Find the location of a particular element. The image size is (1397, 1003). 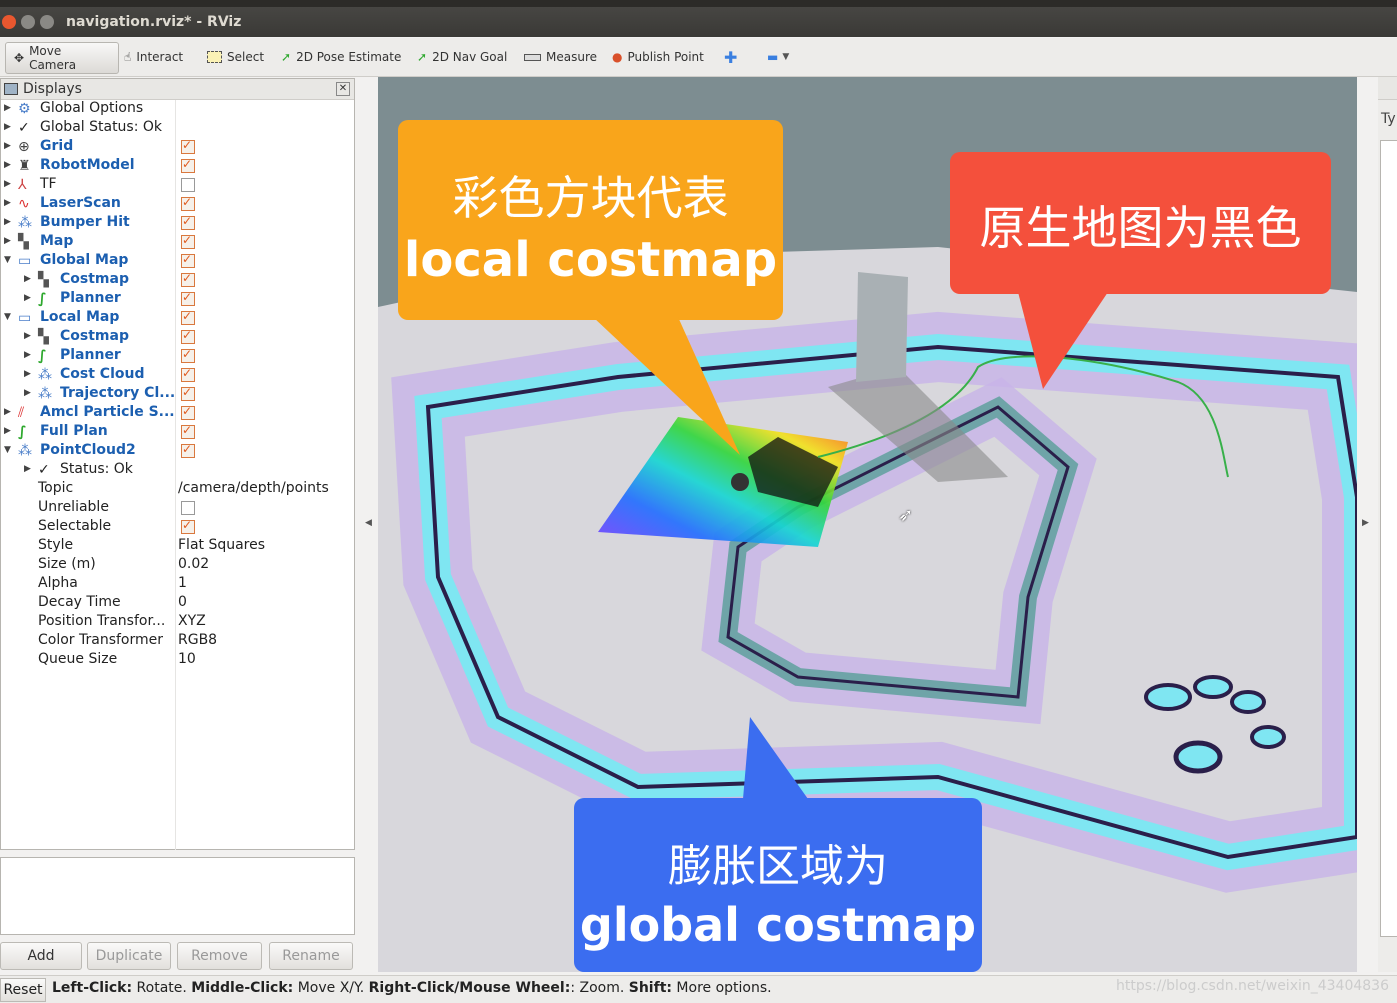

amcl-particles-checkbox is located at coordinates (188, 412).